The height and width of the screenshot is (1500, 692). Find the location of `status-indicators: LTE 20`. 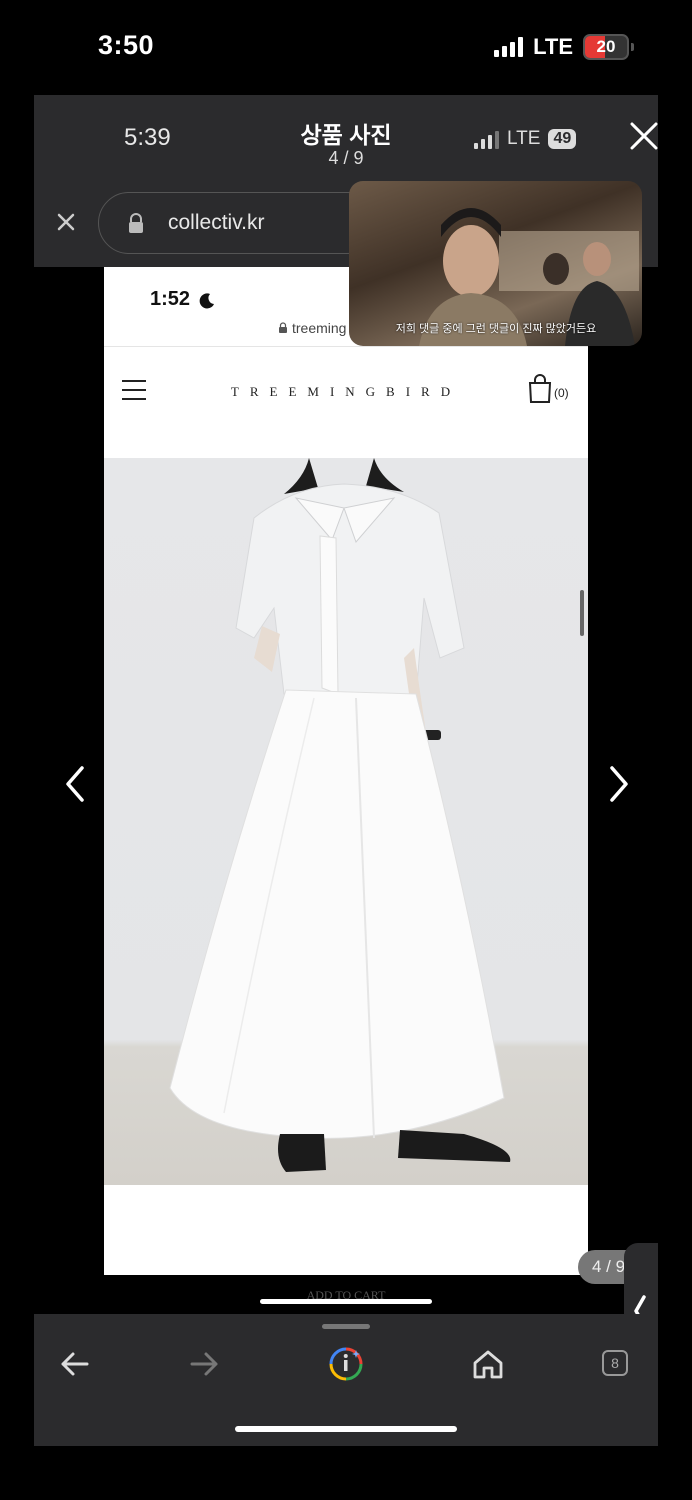

status-indicators: LTE 20 is located at coordinates (564, 47).